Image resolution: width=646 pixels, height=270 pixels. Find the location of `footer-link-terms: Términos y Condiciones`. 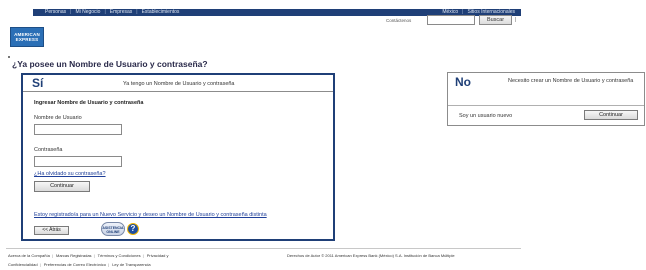

footer-link-terms: Términos y Condiciones is located at coordinates (119, 255).